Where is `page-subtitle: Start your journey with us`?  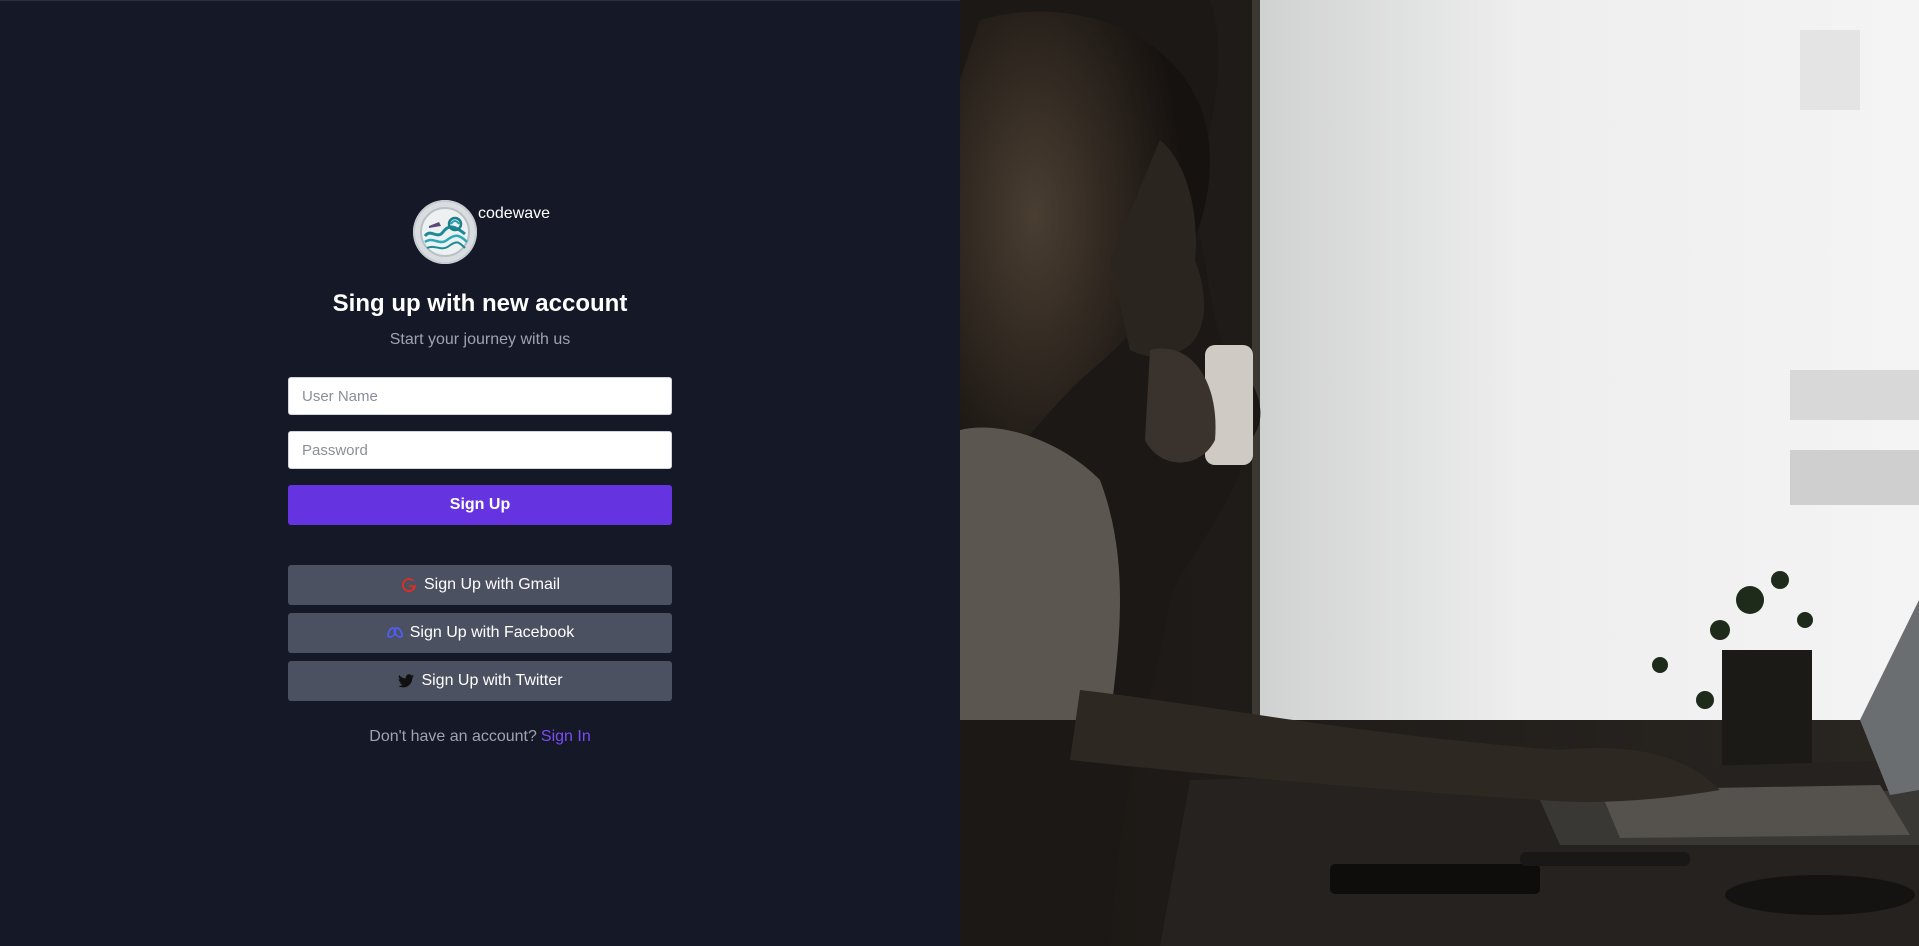
page-subtitle: Start your journey with us is located at coordinates (480, 339).